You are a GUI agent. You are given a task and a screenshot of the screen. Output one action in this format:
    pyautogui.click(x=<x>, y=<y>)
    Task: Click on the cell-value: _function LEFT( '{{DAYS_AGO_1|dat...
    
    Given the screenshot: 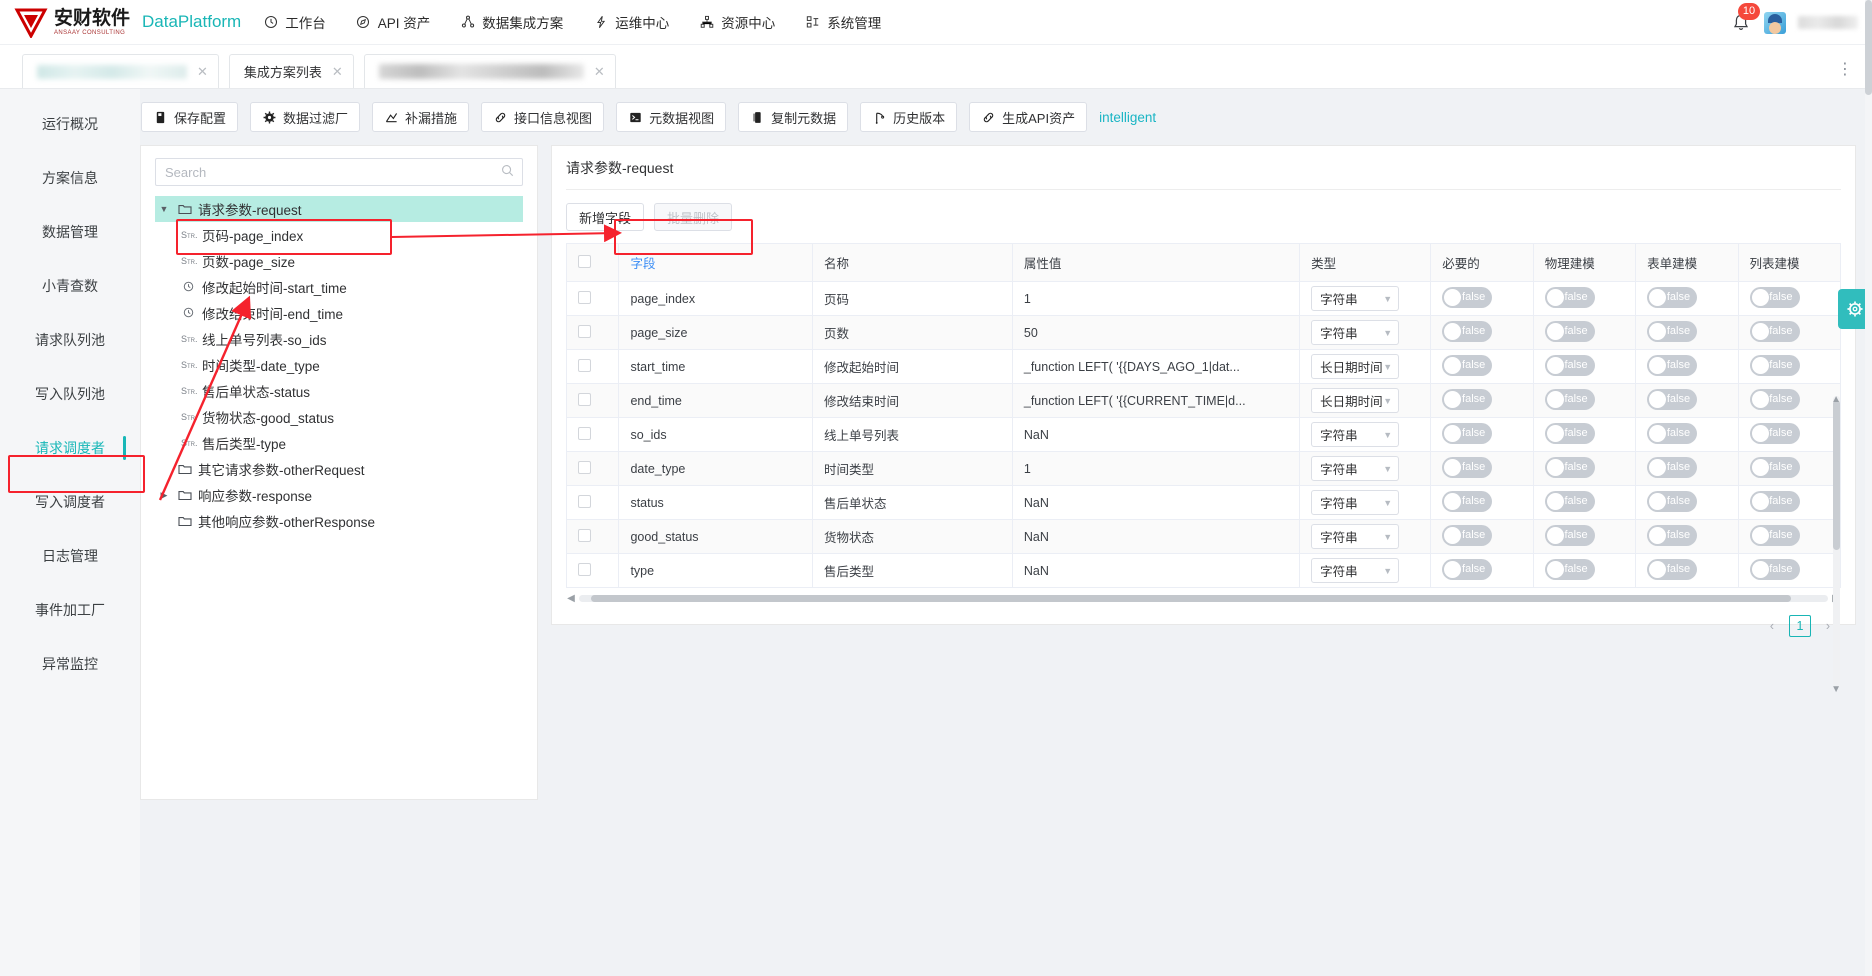 What is the action you would take?
    pyautogui.click(x=1156, y=366)
    